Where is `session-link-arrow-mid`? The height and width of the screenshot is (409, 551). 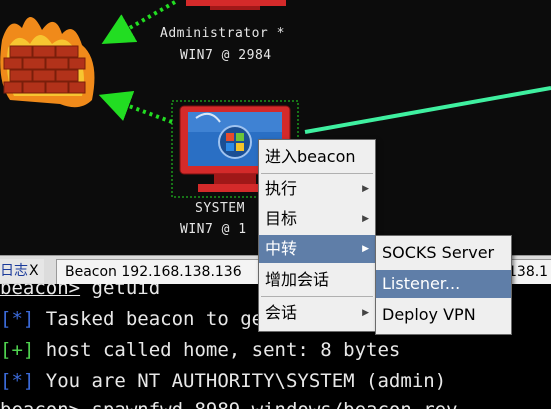 session-link-arrow-mid is located at coordinates (135, 107).